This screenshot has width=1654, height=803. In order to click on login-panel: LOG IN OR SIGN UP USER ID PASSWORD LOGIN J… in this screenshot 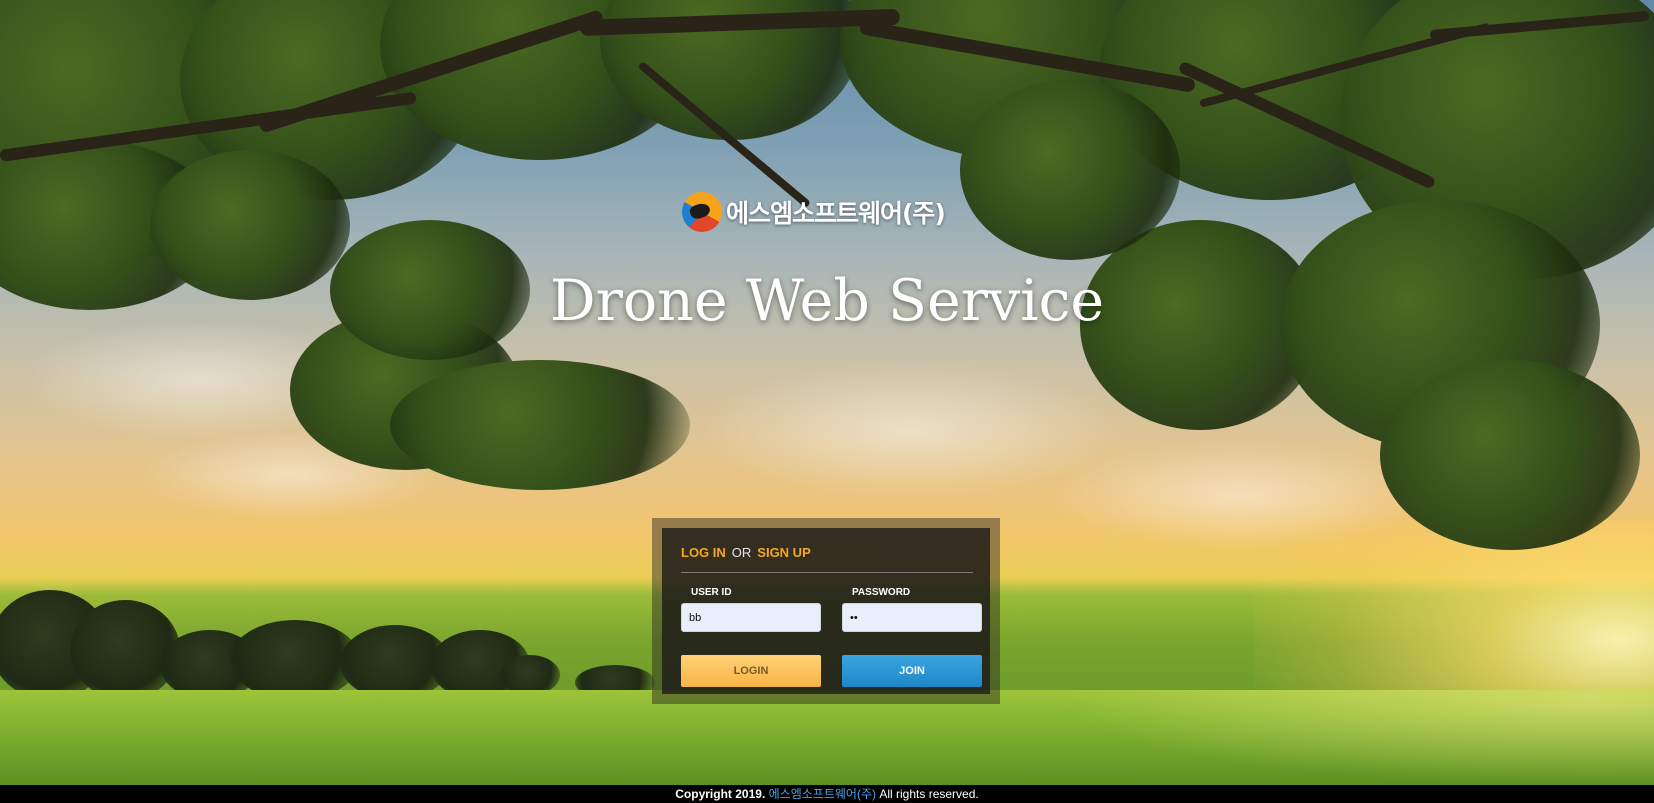, I will do `click(826, 611)`.